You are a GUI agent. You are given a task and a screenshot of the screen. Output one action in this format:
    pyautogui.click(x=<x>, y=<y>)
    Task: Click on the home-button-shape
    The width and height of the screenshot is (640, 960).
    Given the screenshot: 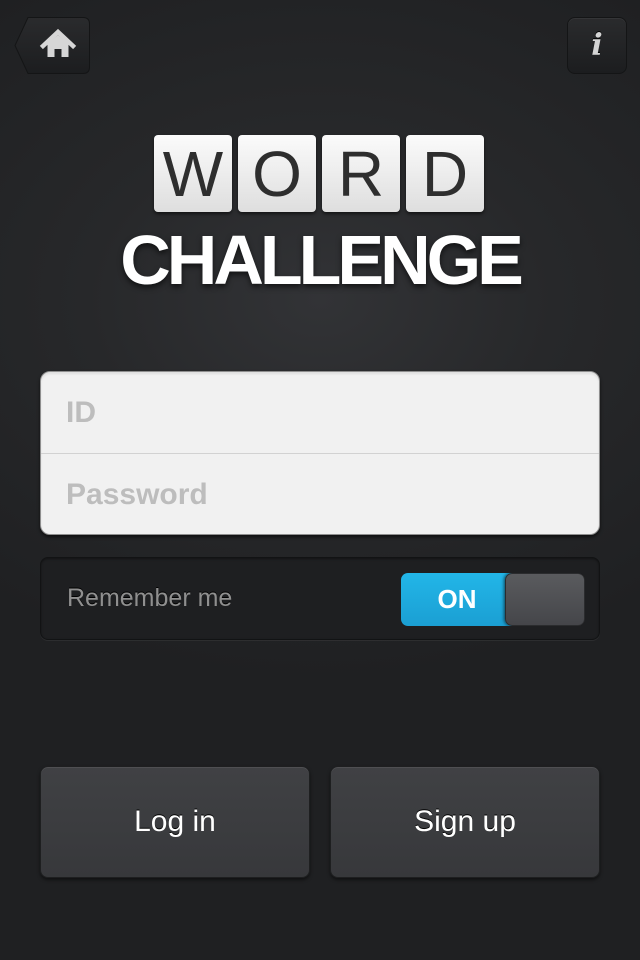 What is the action you would take?
    pyautogui.click(x=52, y=45)
    